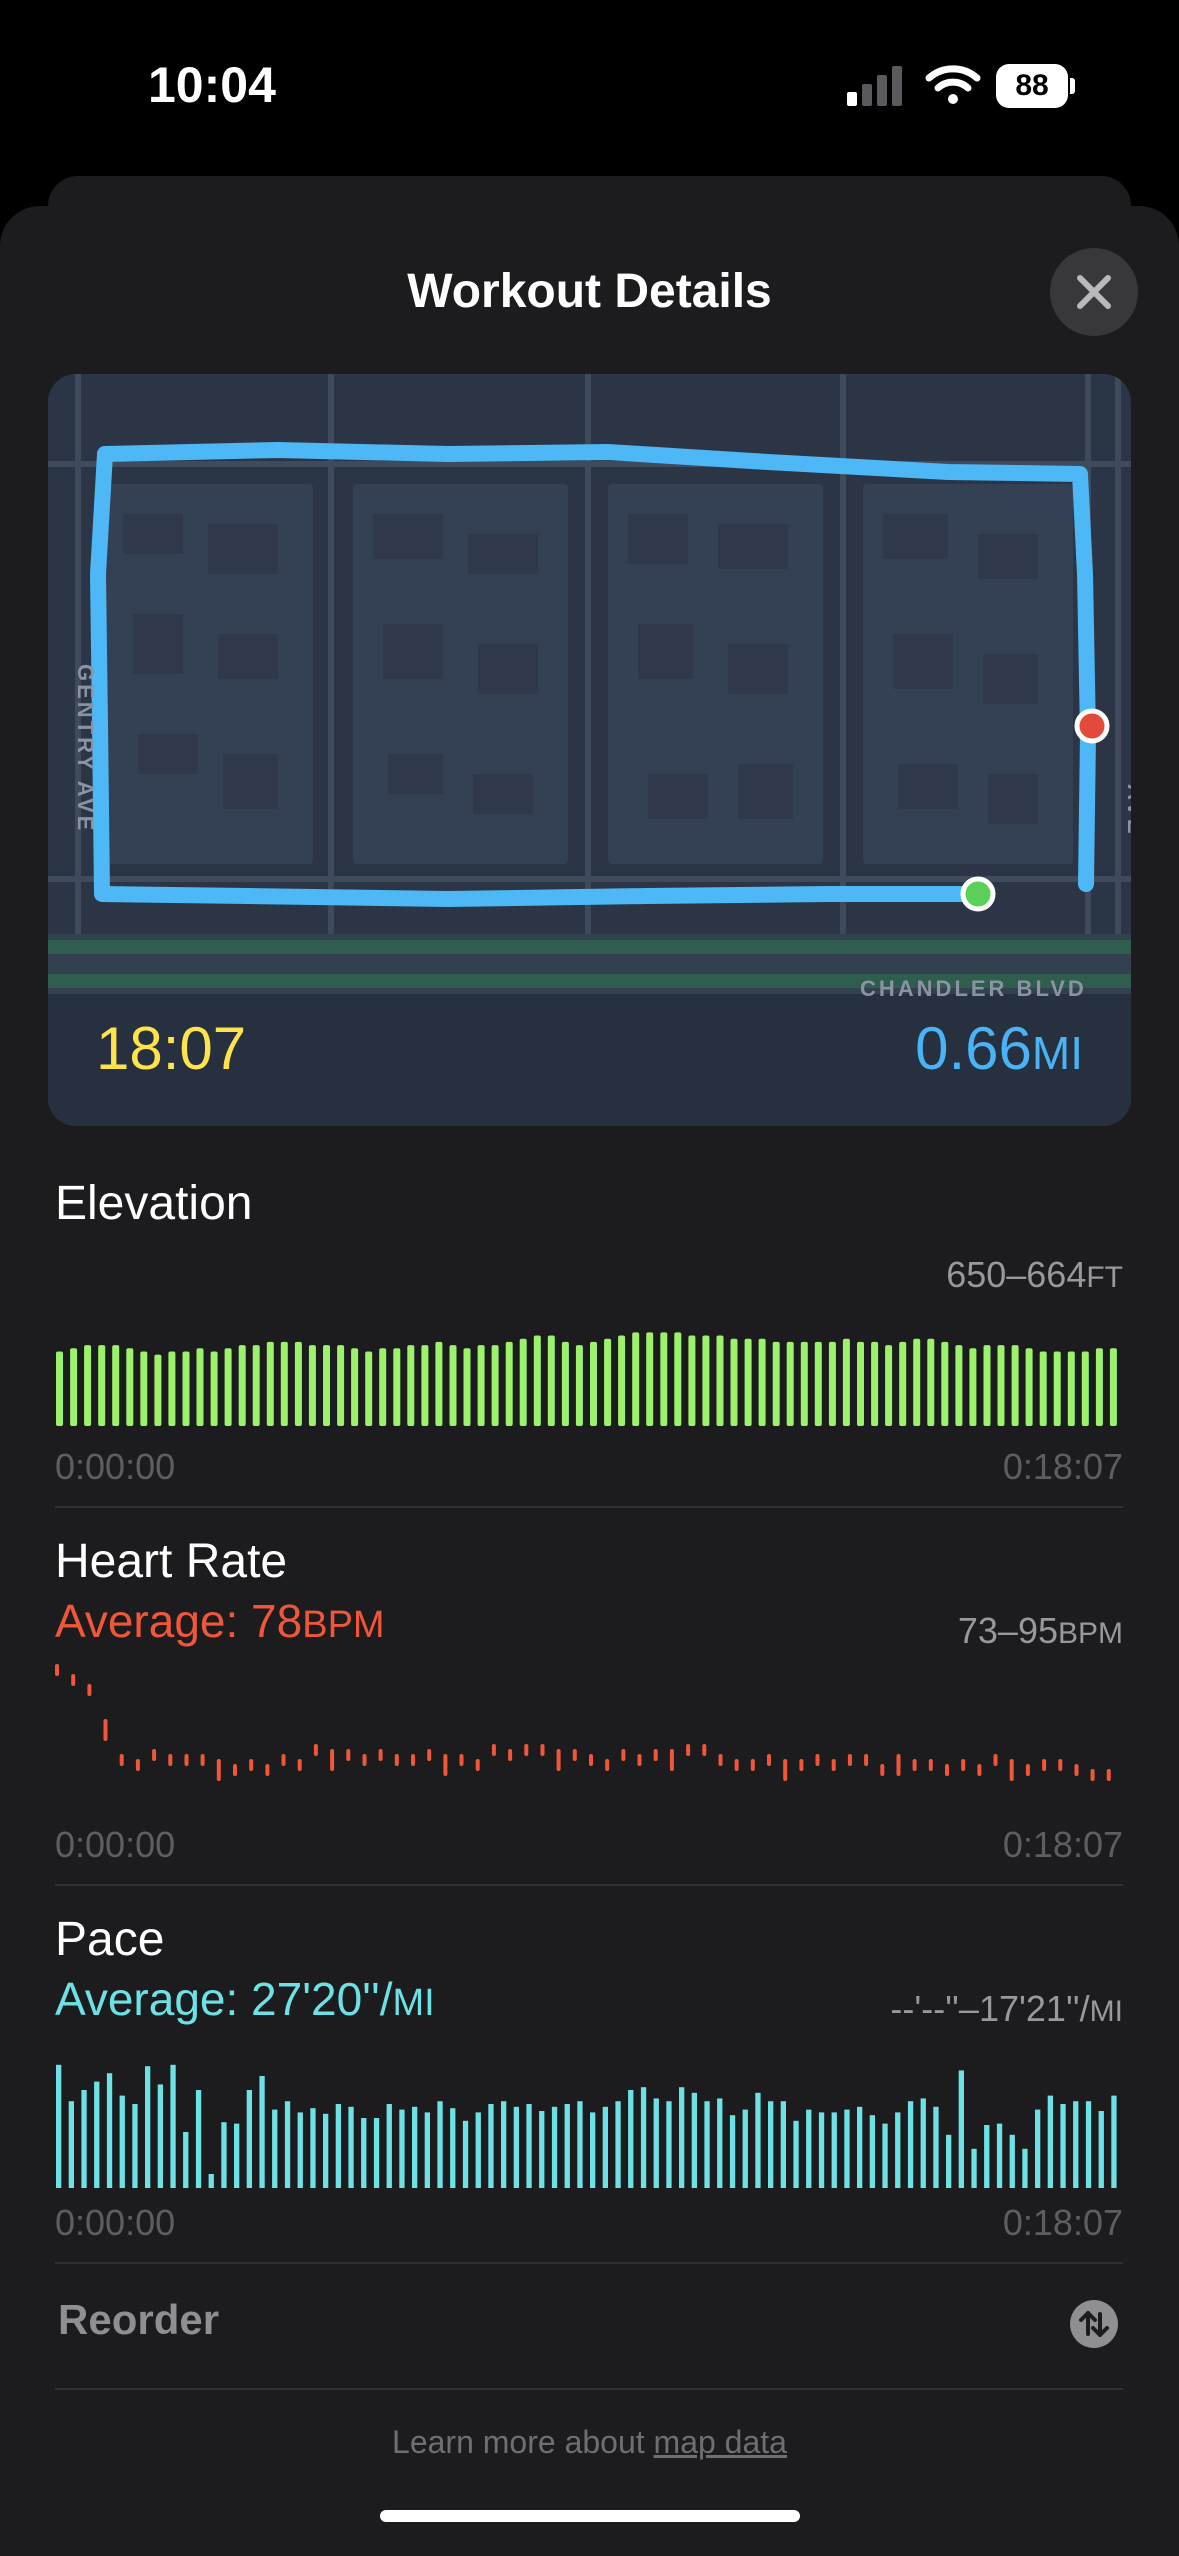 This screenshot has height=2556, width=1179. I want to click on elevation-section: Elevation 650–664FT 0:00:00 0:18:07, so click(589, 1331).